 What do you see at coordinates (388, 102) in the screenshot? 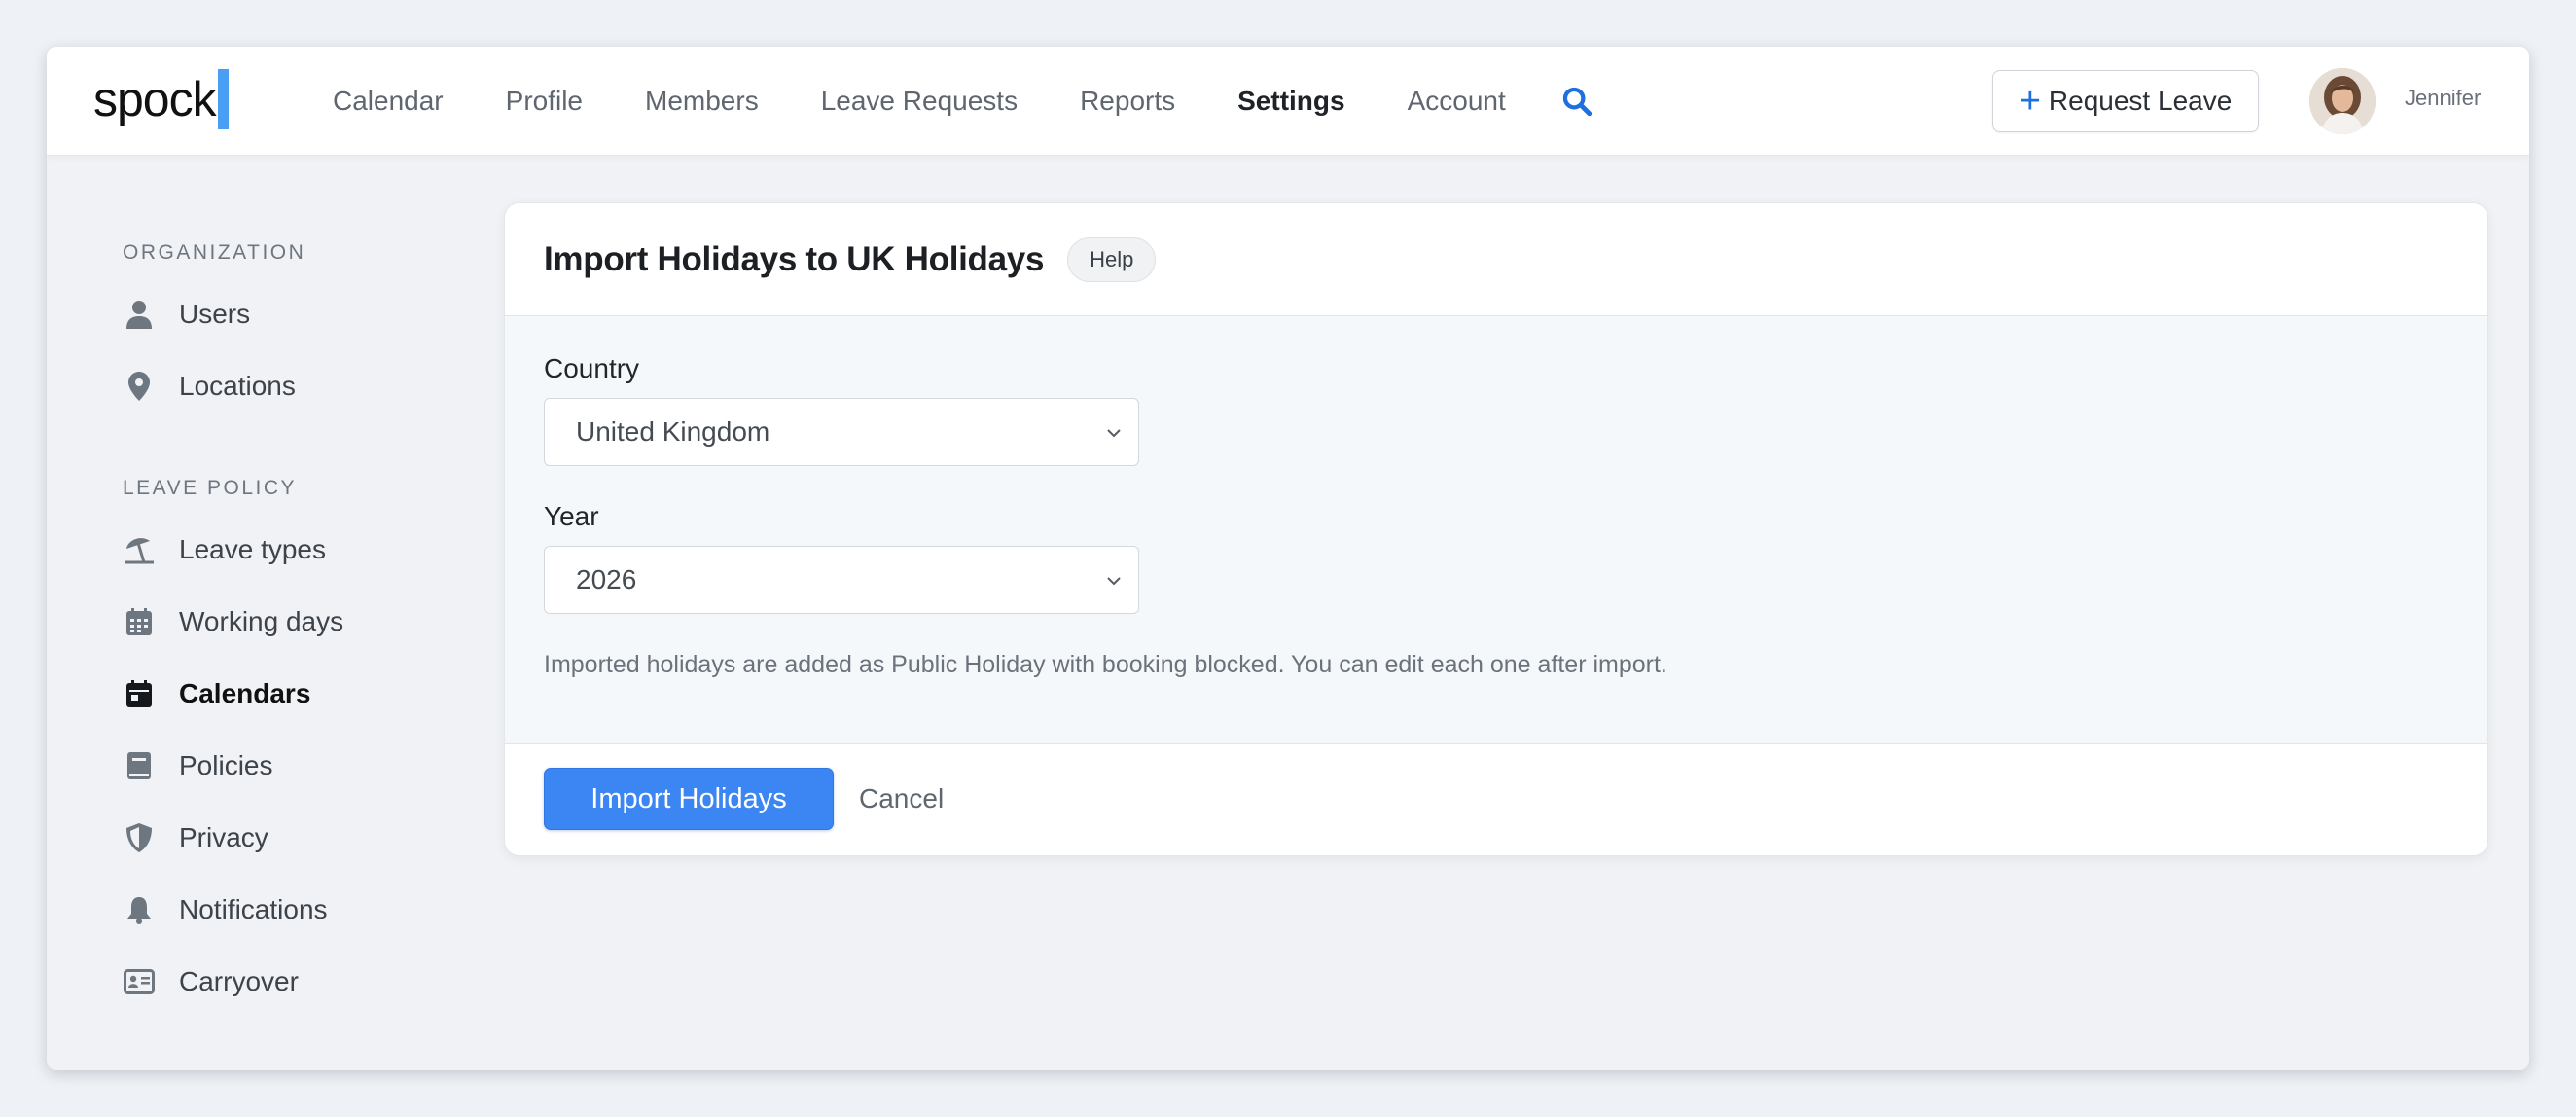
I see `nav-calendar: Calendar` at bounding box center [388, 102].